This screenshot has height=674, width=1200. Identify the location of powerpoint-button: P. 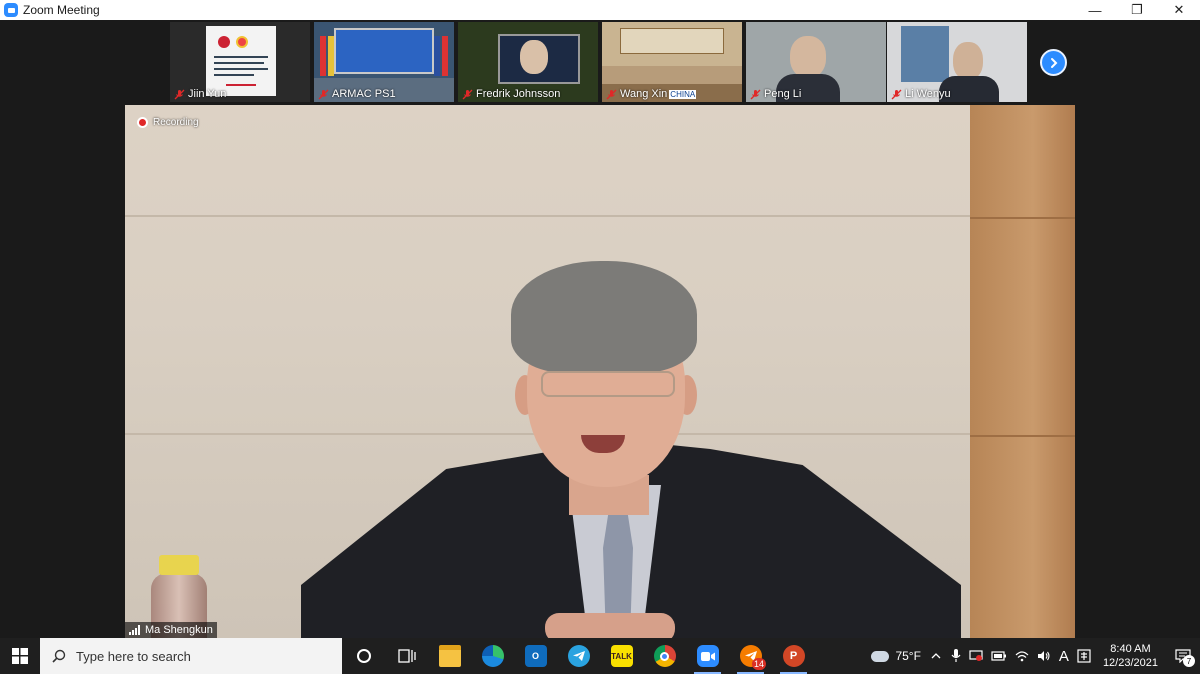
(793, 656).